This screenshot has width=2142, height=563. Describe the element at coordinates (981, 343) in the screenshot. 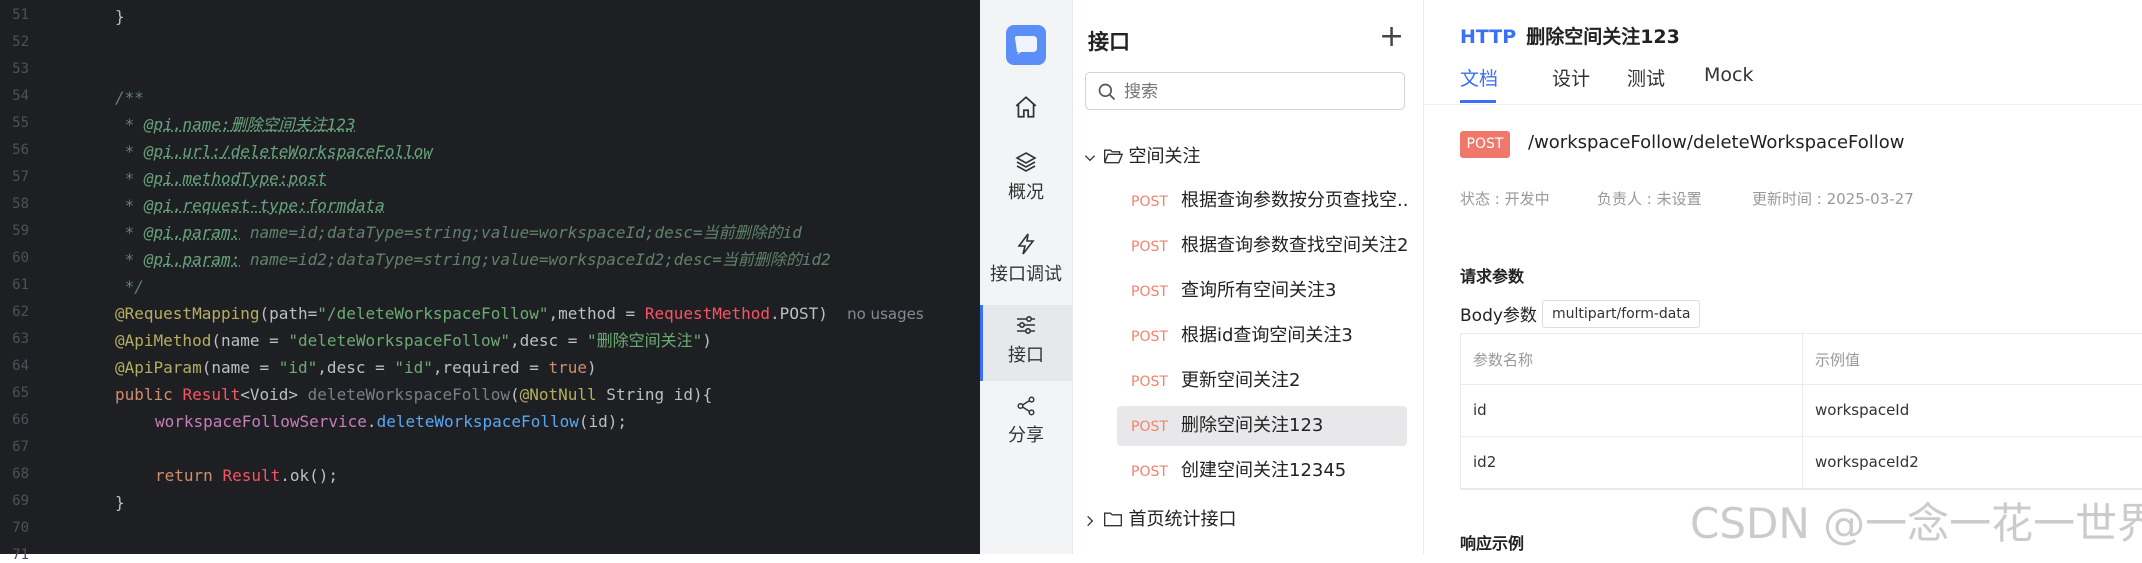

I see `active-indicator` at that location.